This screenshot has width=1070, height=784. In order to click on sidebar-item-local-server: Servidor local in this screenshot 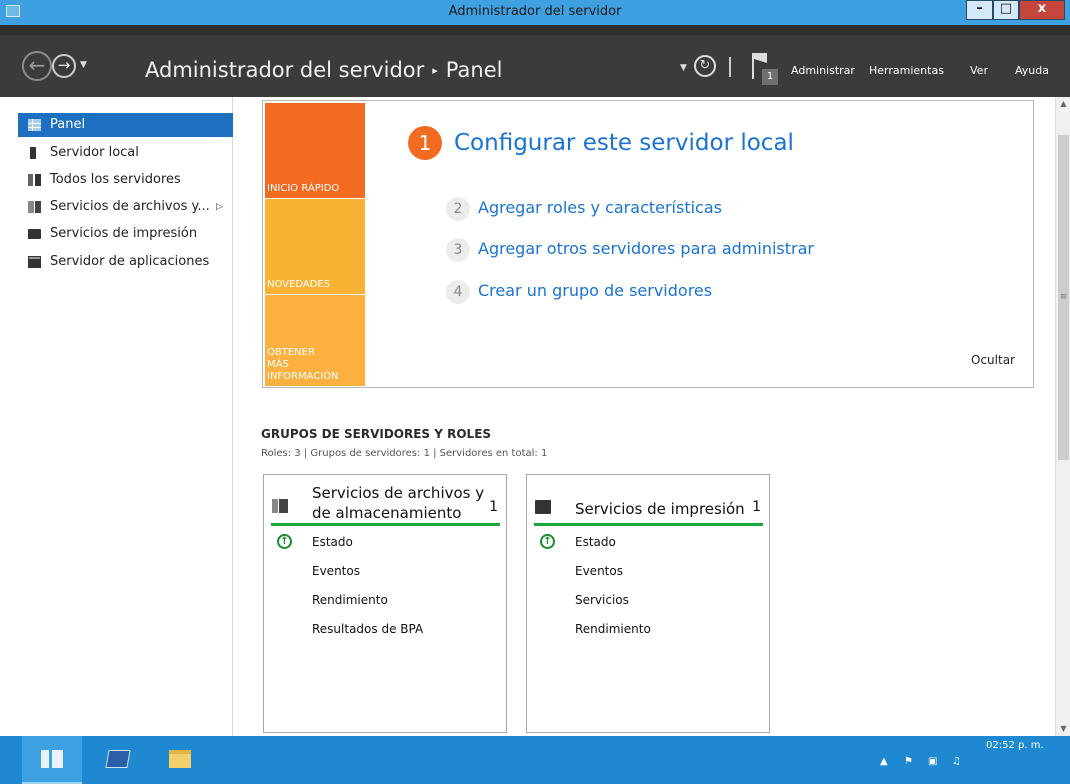, I will do `click(125, 153)`.